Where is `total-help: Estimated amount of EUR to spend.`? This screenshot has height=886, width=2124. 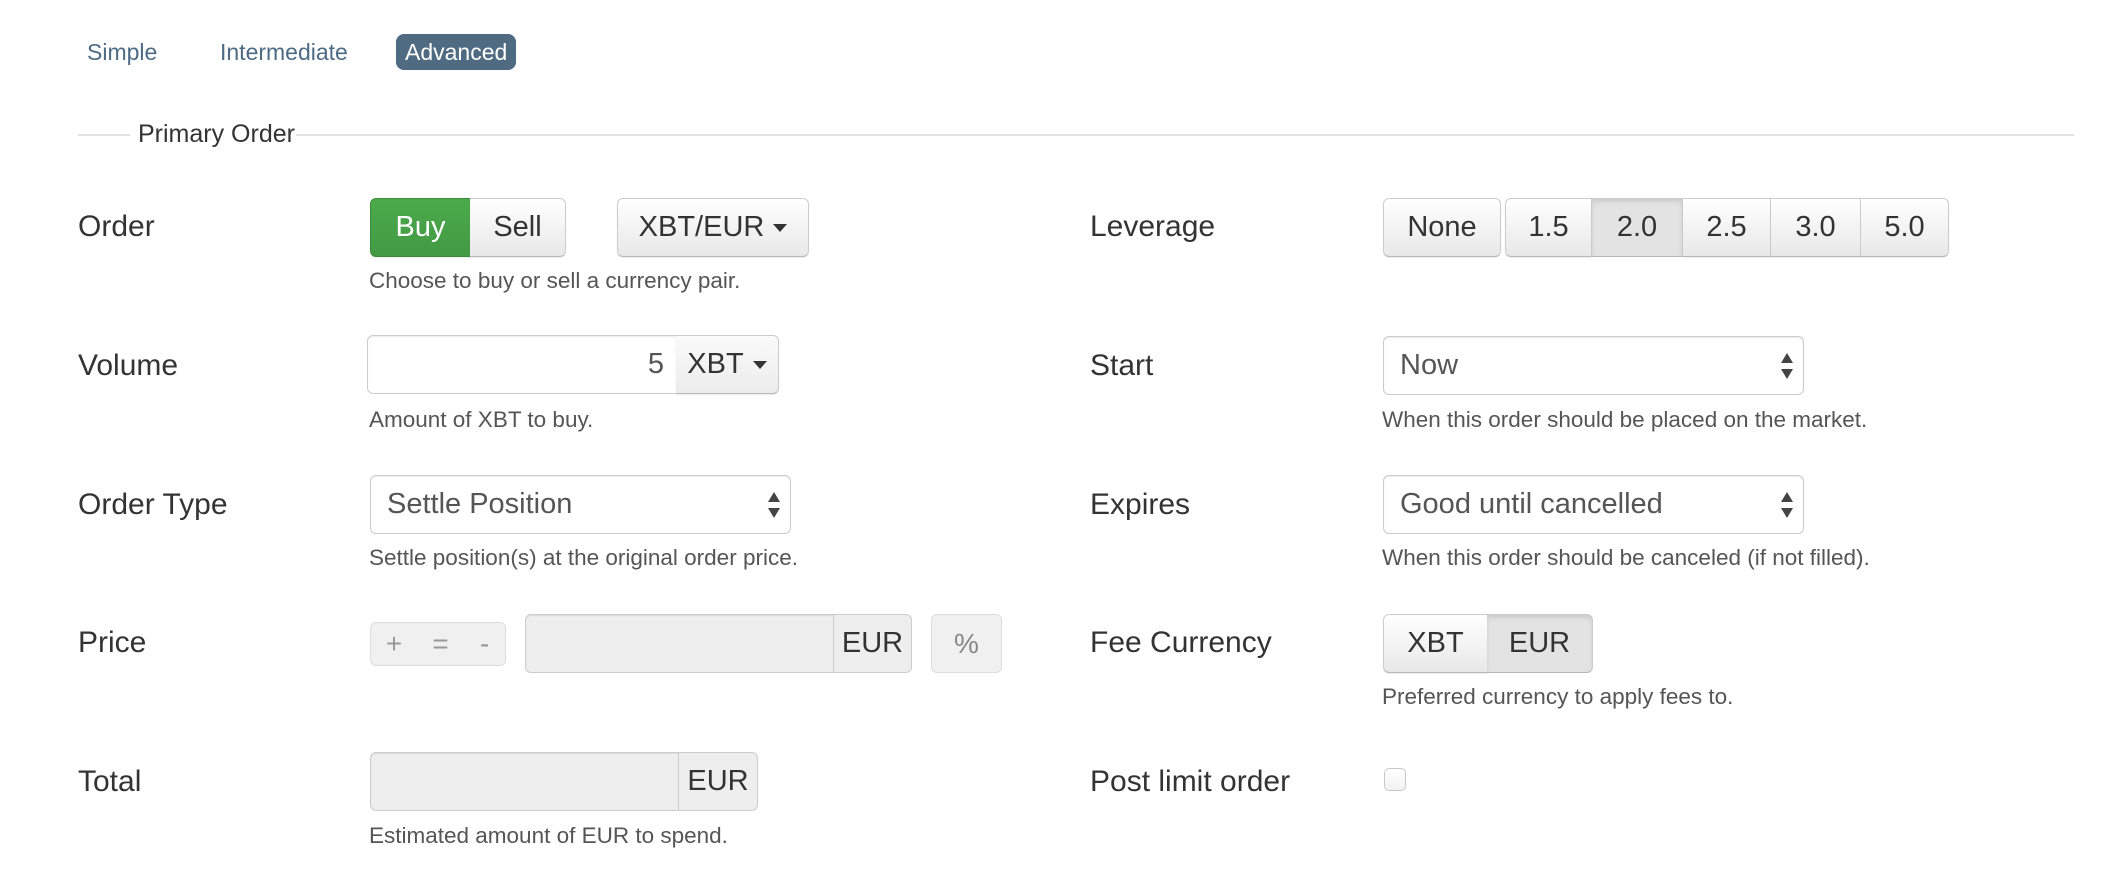 total-help: Estimated amount of EUR to spend. is located at coordinates (548, 835).